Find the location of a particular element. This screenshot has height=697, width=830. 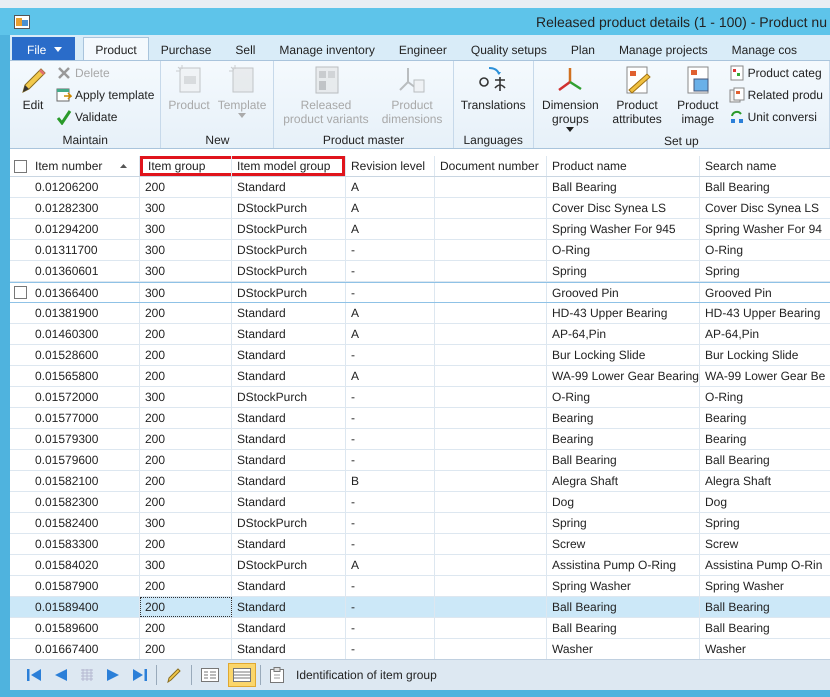

table-row: 0.01282300 300 DStockPurch A Cover Disc Synea LS Cover Disc Synea LS is located at coordinates (420, 208).